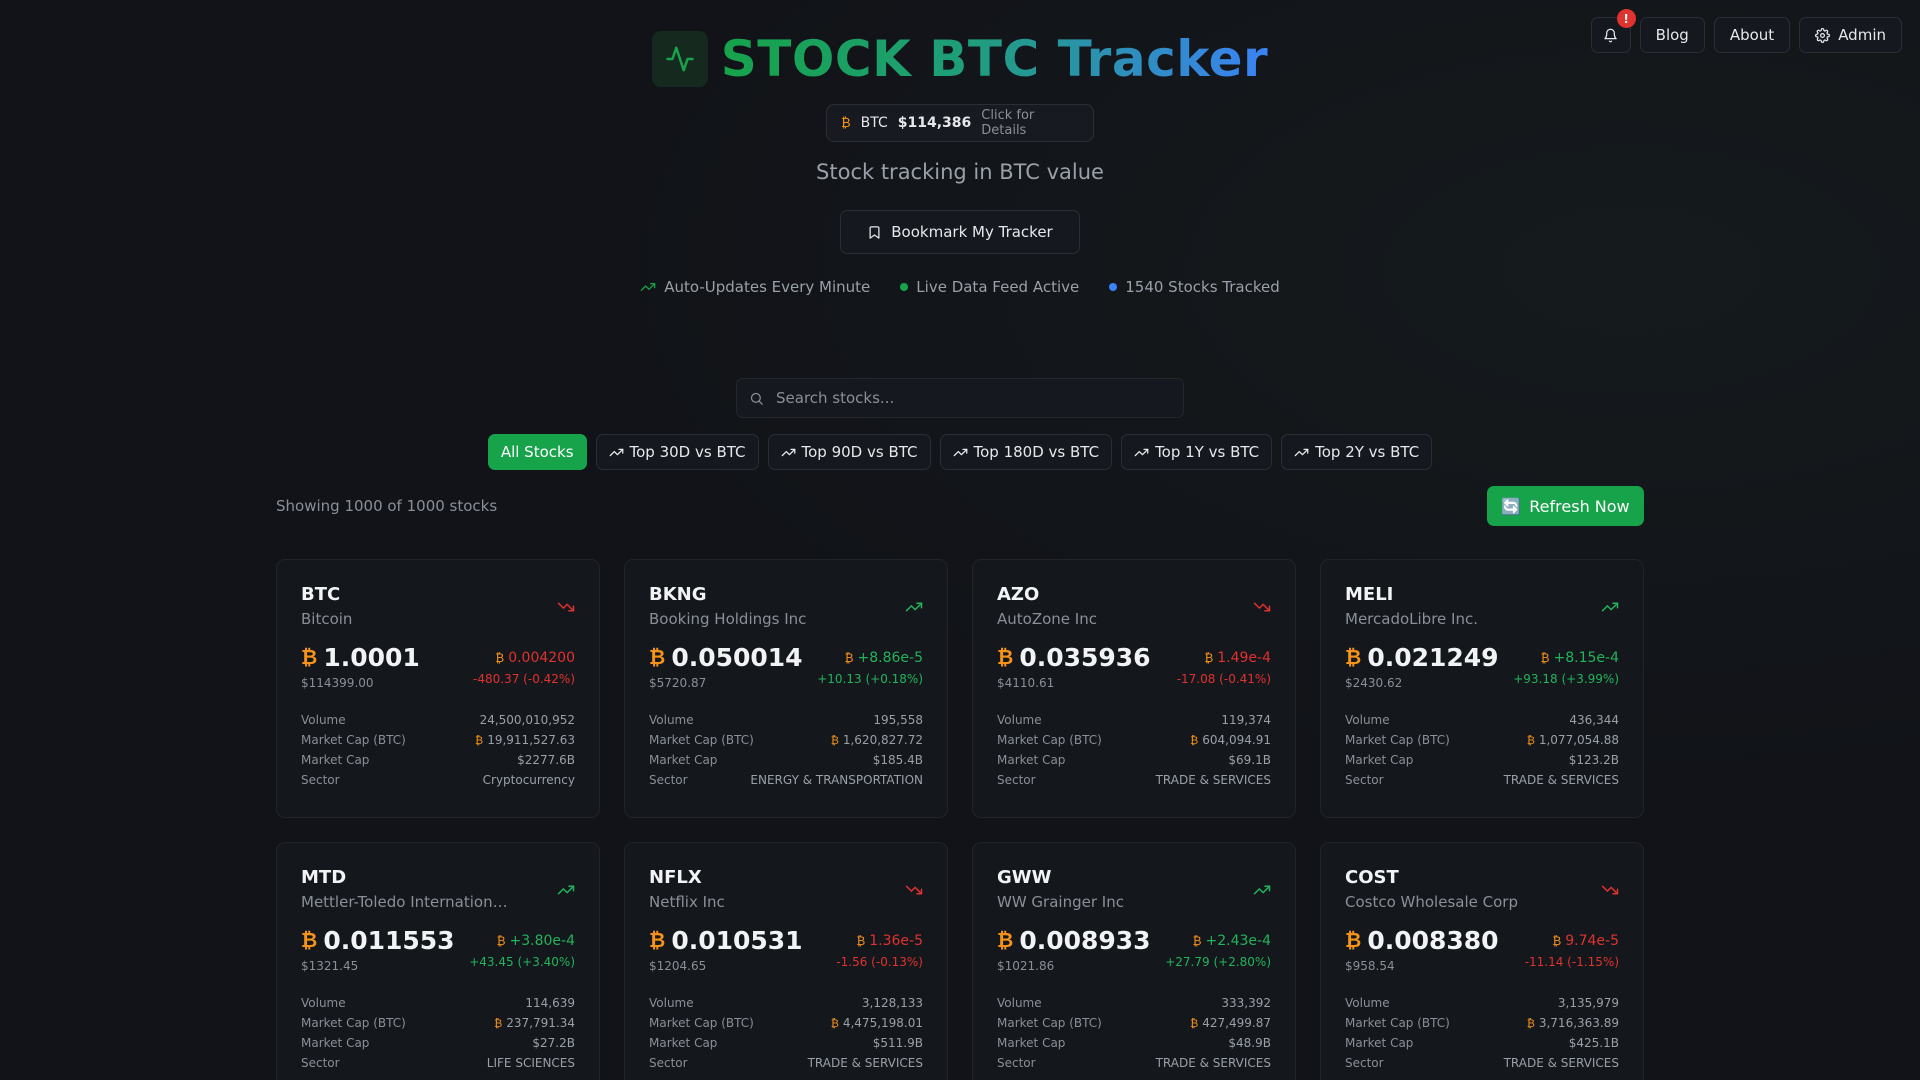 The height and width of the screenshot is (1080, 1920). What do you see at coordinates (726, 940) in the screenshot?
I see `btc-price: ₿ 0.010531` at bounding box center [726, 940].